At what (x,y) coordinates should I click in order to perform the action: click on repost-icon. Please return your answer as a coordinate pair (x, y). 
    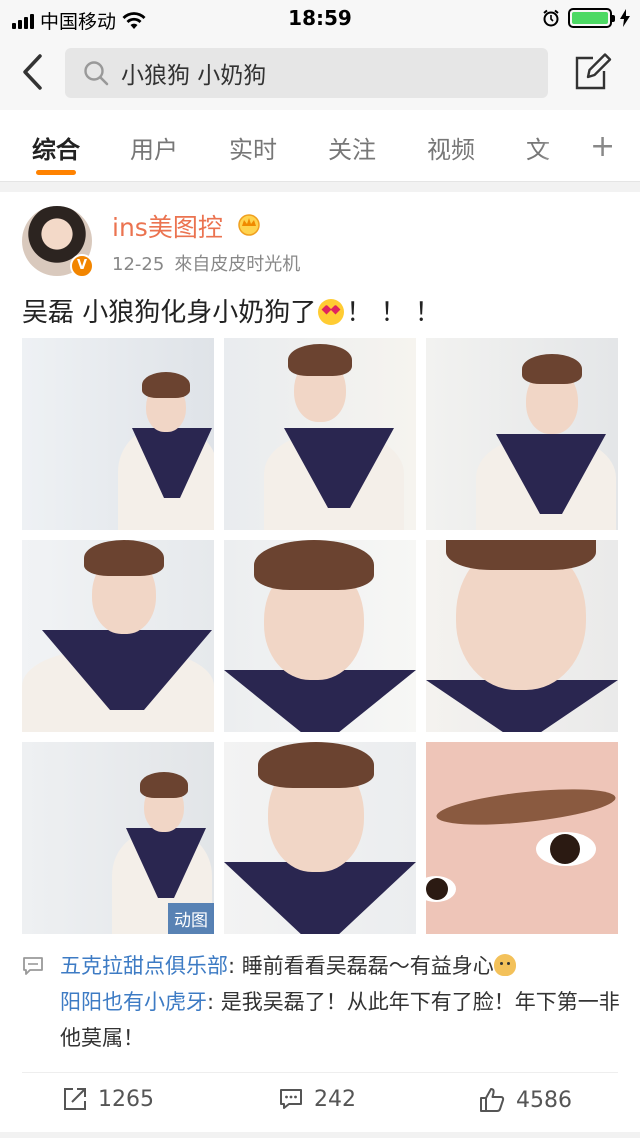
    Looking at the image, I should click on (75, 1099).